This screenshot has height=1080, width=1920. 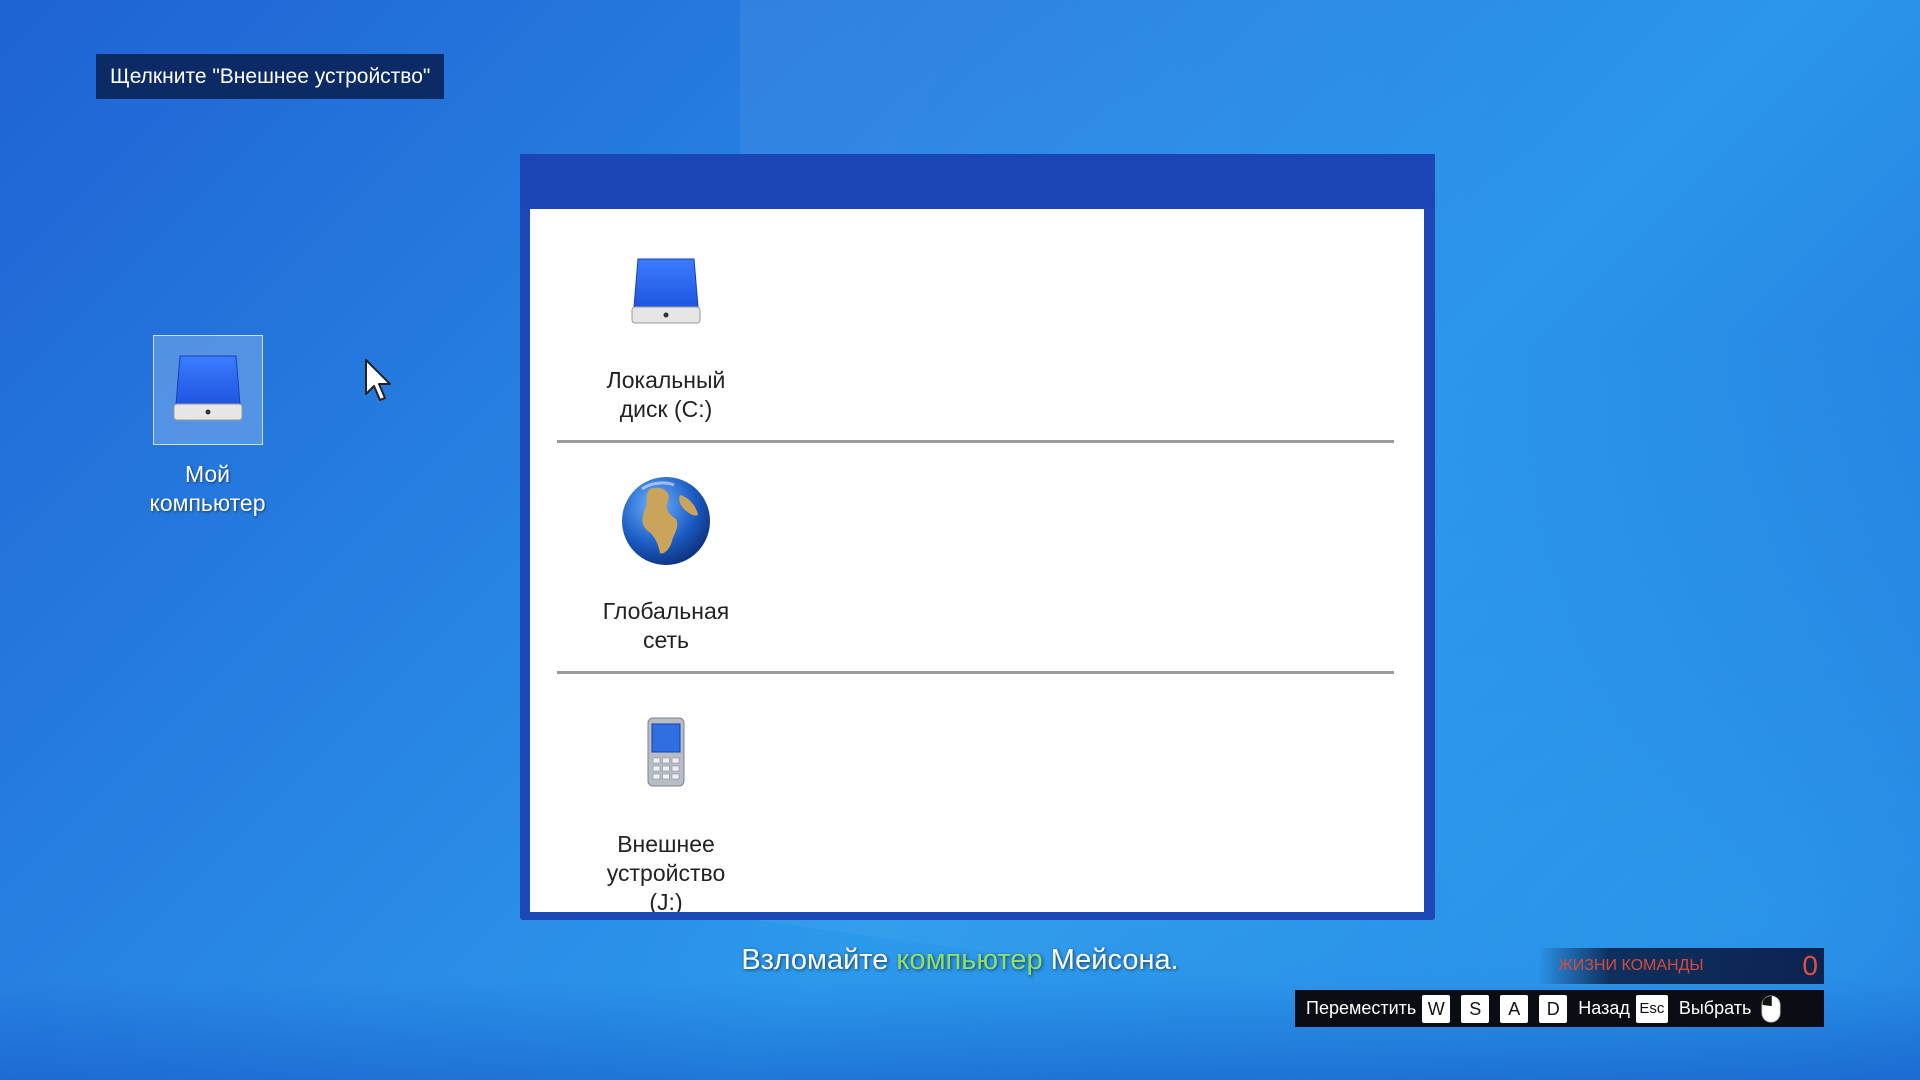 I want to click on window-titlebar, so click(x=977, y=181).